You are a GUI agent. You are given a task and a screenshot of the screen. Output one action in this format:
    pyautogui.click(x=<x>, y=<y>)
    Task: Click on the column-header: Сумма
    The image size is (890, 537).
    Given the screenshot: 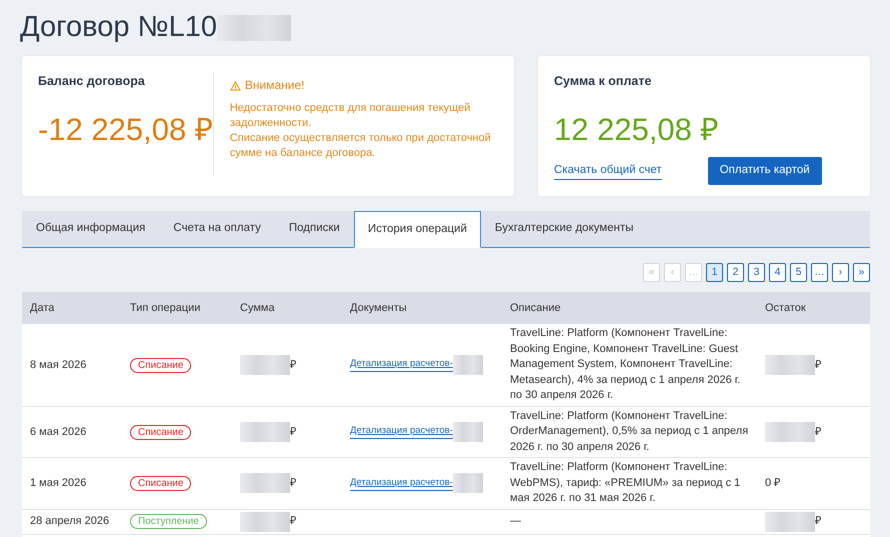 What is the action you would take?
    pyautogui.click(x=287, y=308)
    